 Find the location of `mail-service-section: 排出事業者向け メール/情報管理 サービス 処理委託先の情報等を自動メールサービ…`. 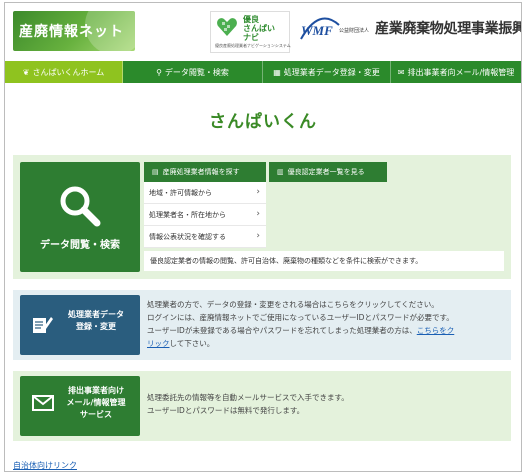

mail-service-section: 排出事業者向け メール/情報管理 サービス 処理委託先の情報等を自動メールサービ… is located at coordinates (262, 406).